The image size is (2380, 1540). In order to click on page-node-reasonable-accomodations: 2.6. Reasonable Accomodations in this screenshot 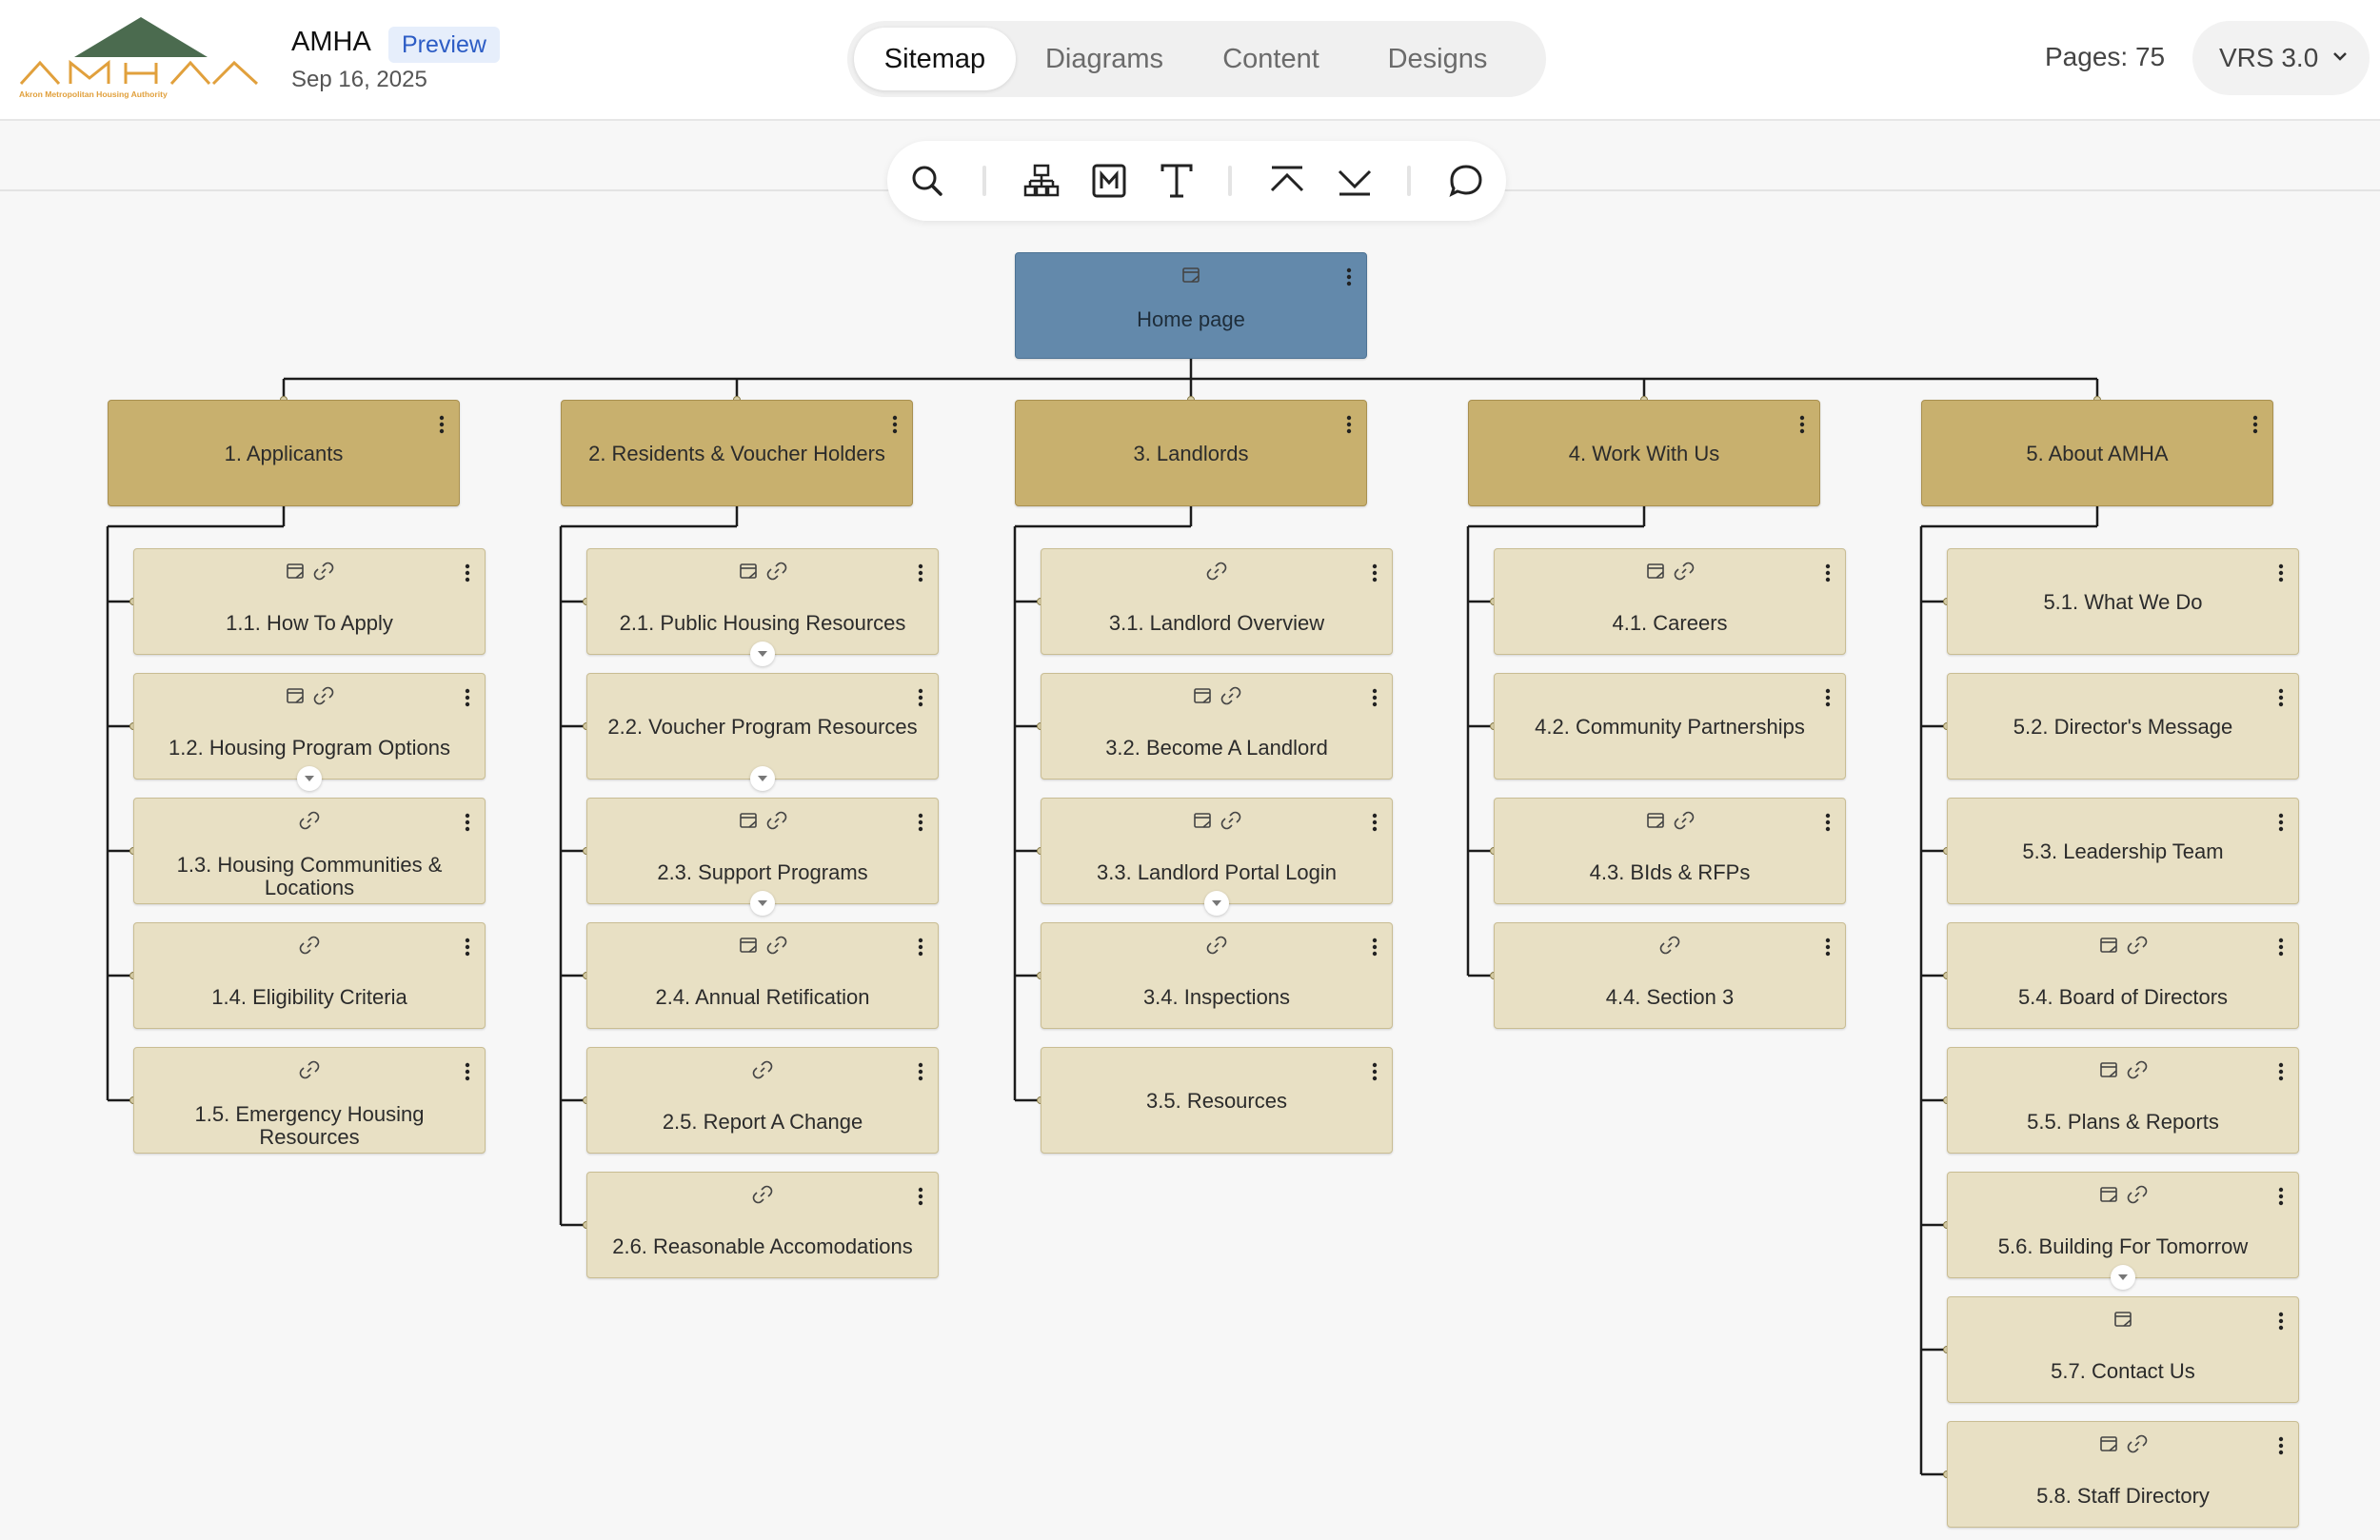, I will do `click(762, 1225)`.